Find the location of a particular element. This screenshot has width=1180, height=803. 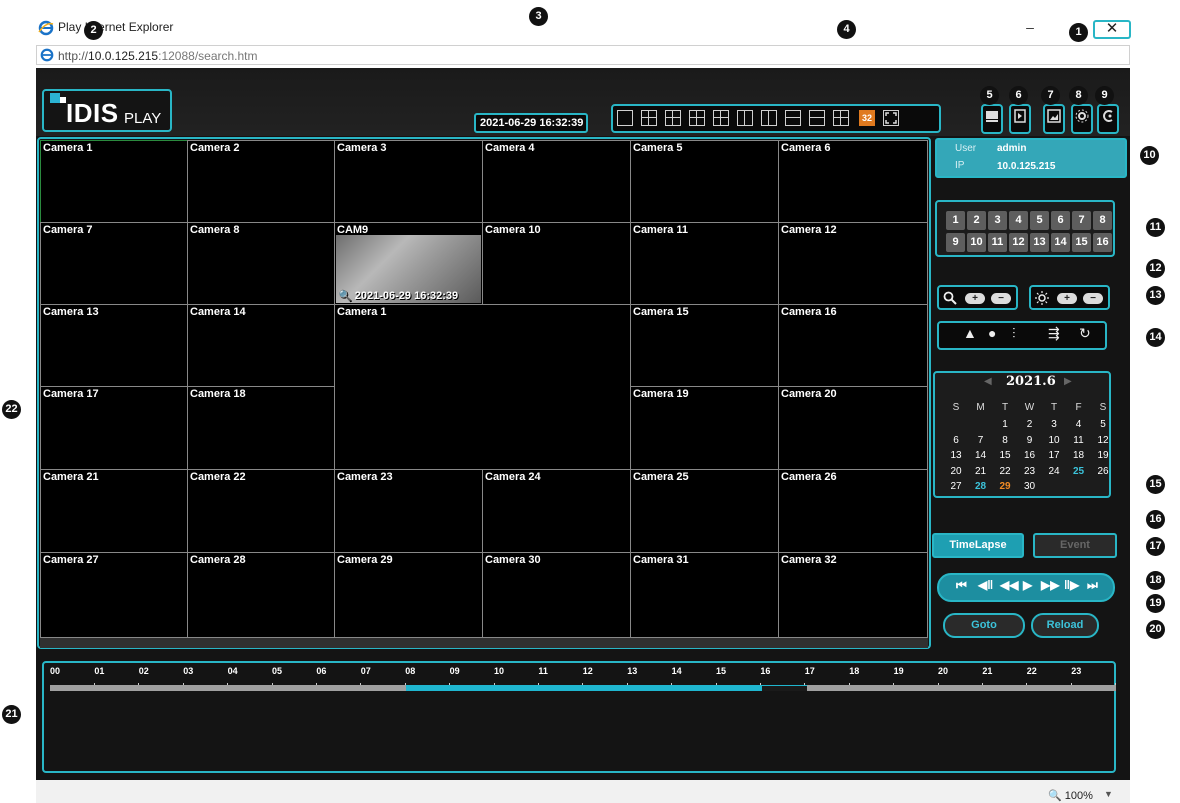

camera-tile-28: Camera 28 is located at coordinates (261, 595).